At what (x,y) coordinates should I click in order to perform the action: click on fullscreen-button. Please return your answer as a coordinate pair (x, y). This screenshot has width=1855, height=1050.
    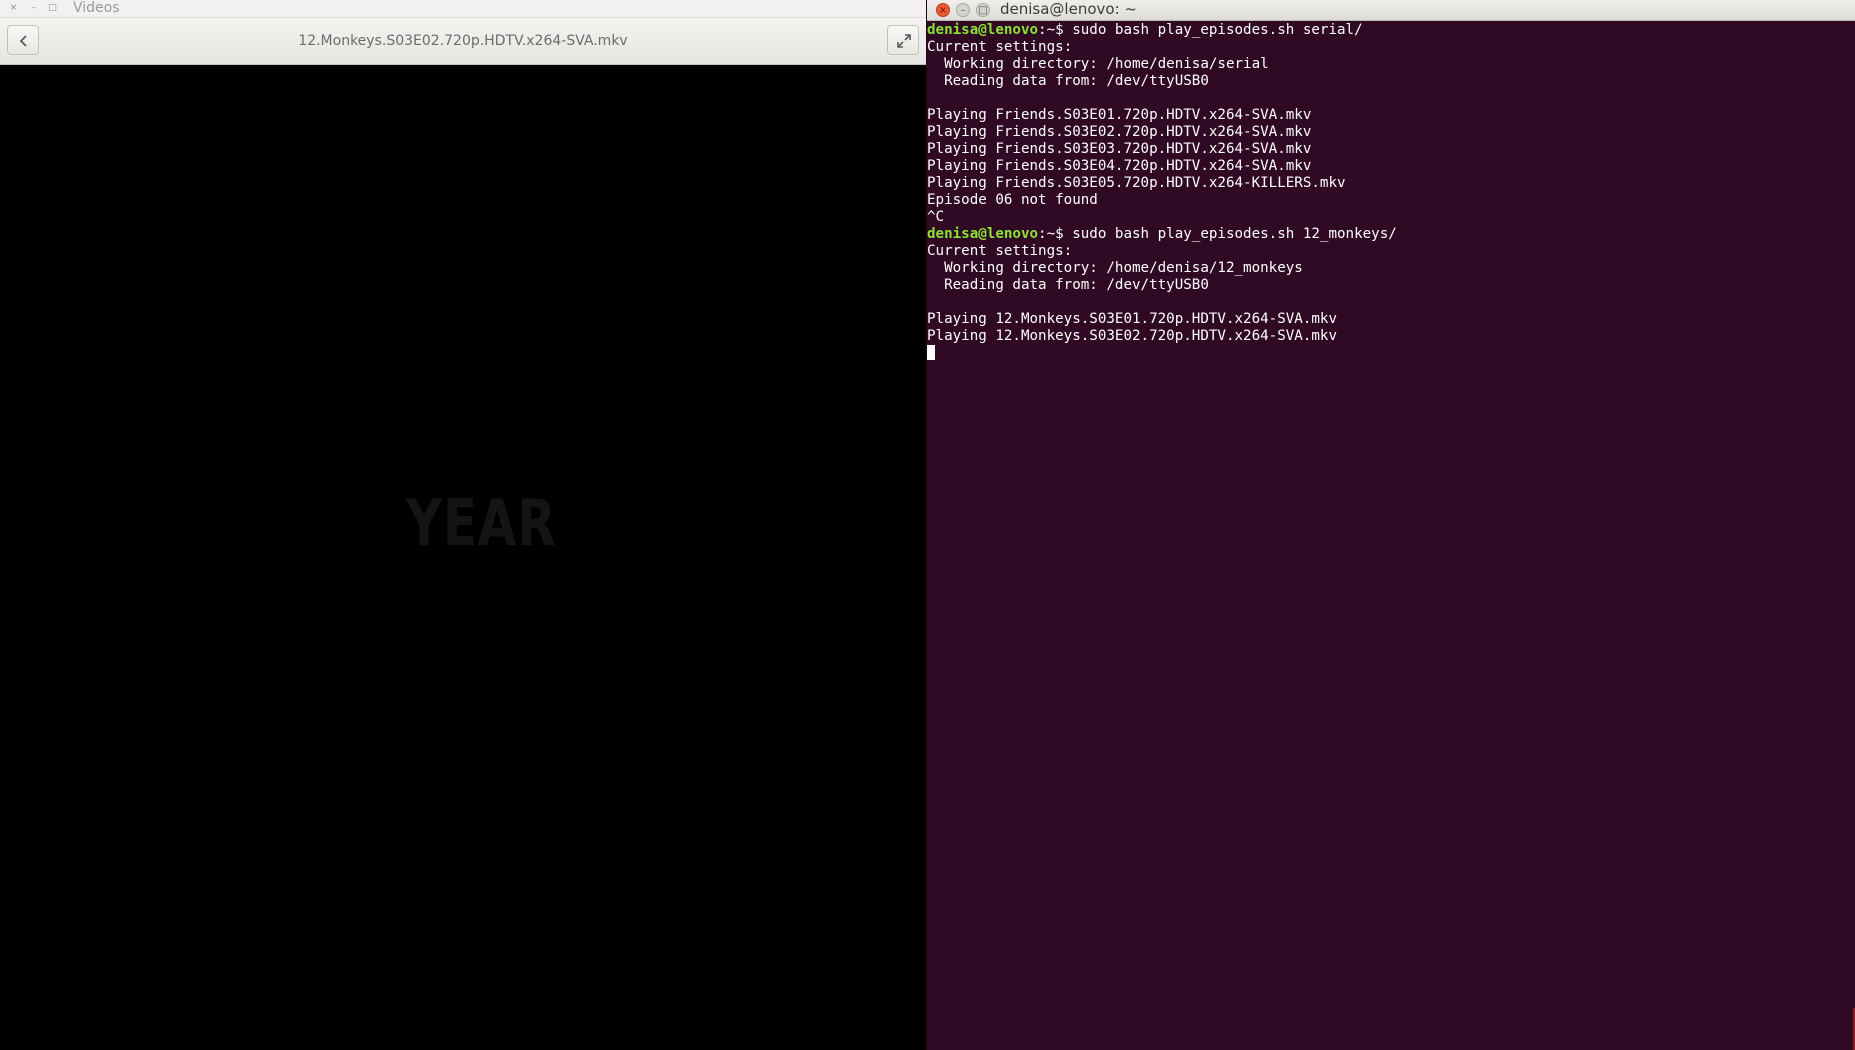
    Looking at the image, I should click on (903, 40).